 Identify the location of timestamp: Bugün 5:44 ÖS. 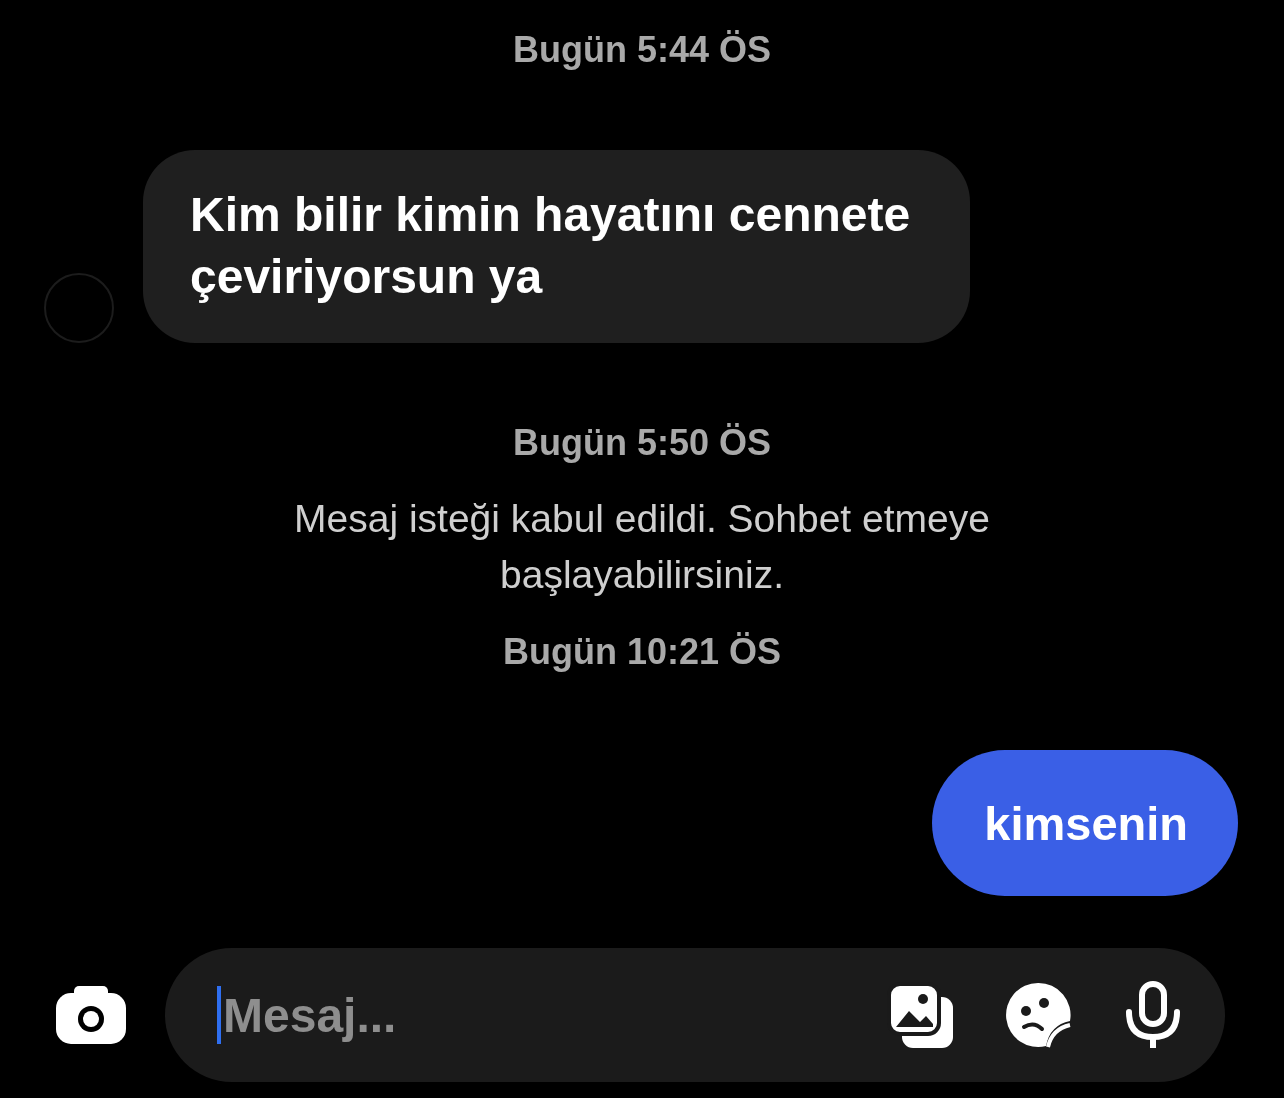
(642, 50).